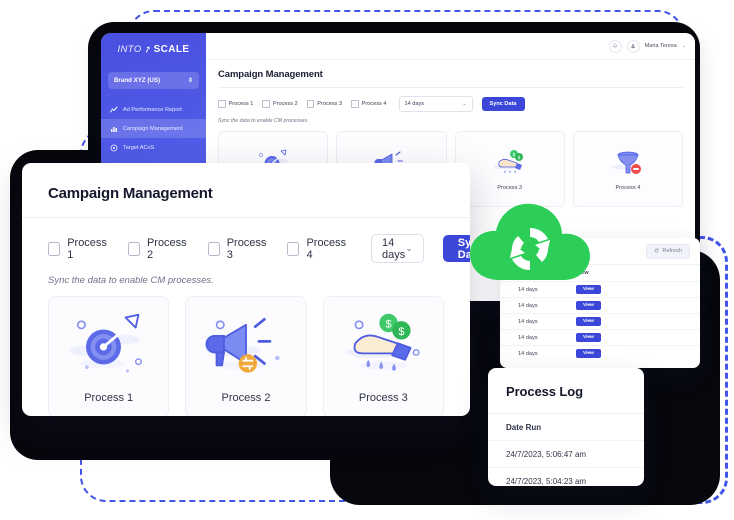 The height and width of the screenshot is (520, 734). Describe the element at coordinates (566, 453) in the screenshot. I see `log-row: 24/7/2023, 5:06:47 am` at that location.